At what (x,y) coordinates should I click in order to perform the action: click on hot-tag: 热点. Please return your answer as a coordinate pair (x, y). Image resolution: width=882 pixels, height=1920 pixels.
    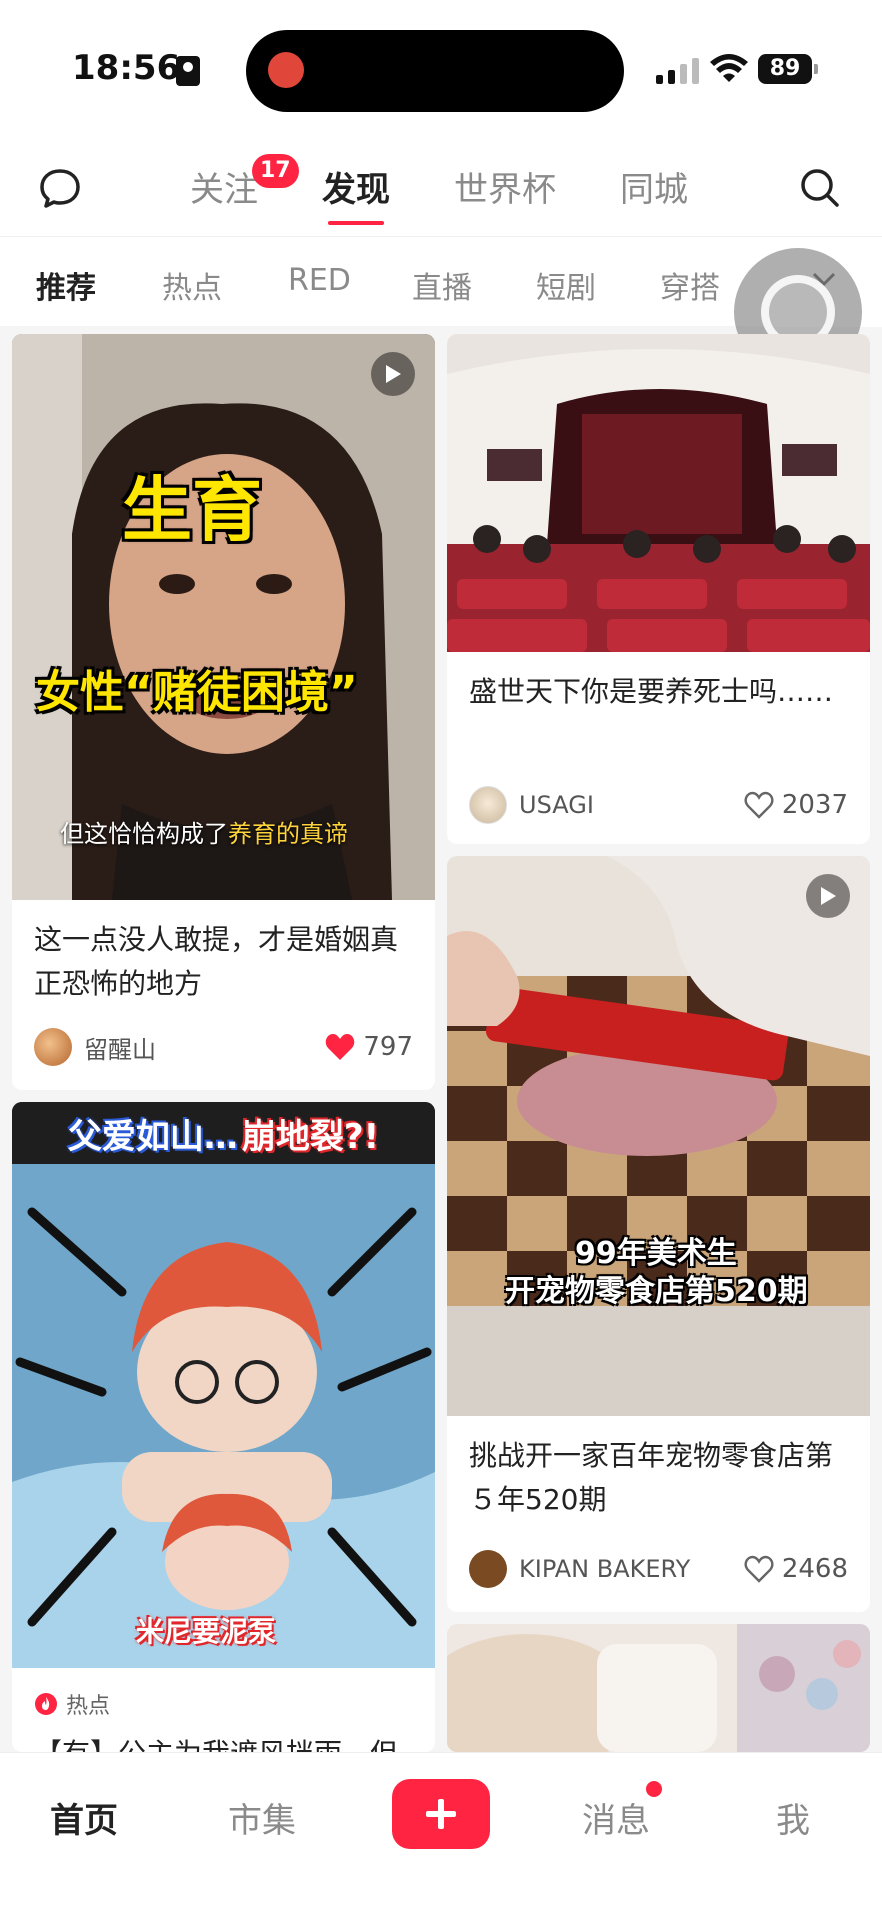
    Looking at the image, I should click on (72, 1704).